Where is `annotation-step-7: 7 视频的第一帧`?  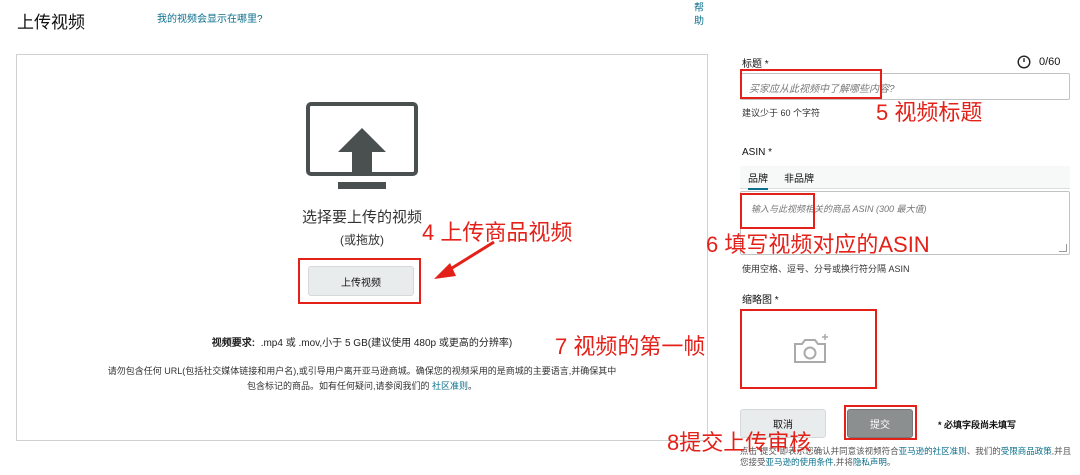
annotation-step-7: 7 视频的第一帧 is located at coordinates (630, 346).